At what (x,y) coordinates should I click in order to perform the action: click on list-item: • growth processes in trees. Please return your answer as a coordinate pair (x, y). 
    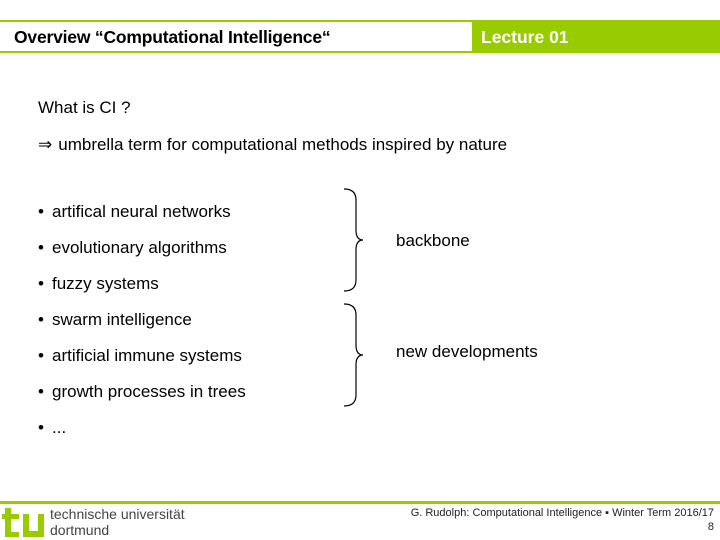
    Looking at the image, I should click on (142, 400).